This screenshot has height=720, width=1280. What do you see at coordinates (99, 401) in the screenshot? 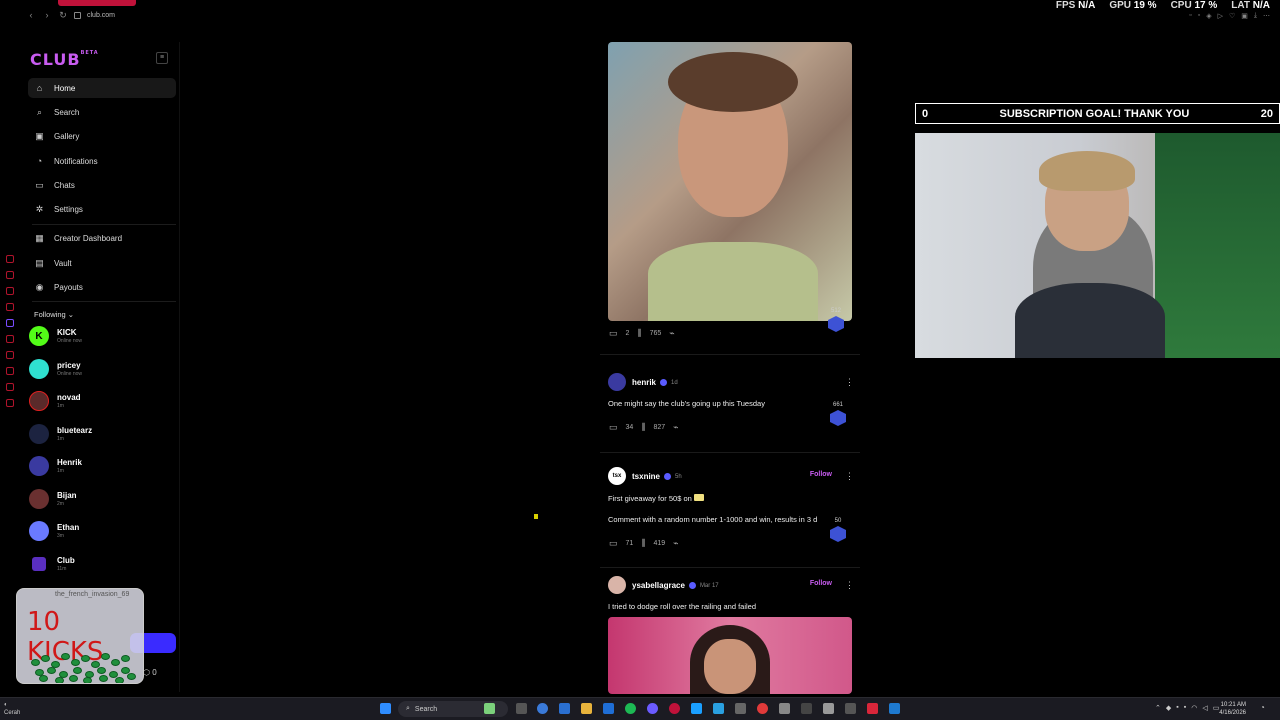
I see `following-item-novad: novad 1m` at bounding box center [99, 401].